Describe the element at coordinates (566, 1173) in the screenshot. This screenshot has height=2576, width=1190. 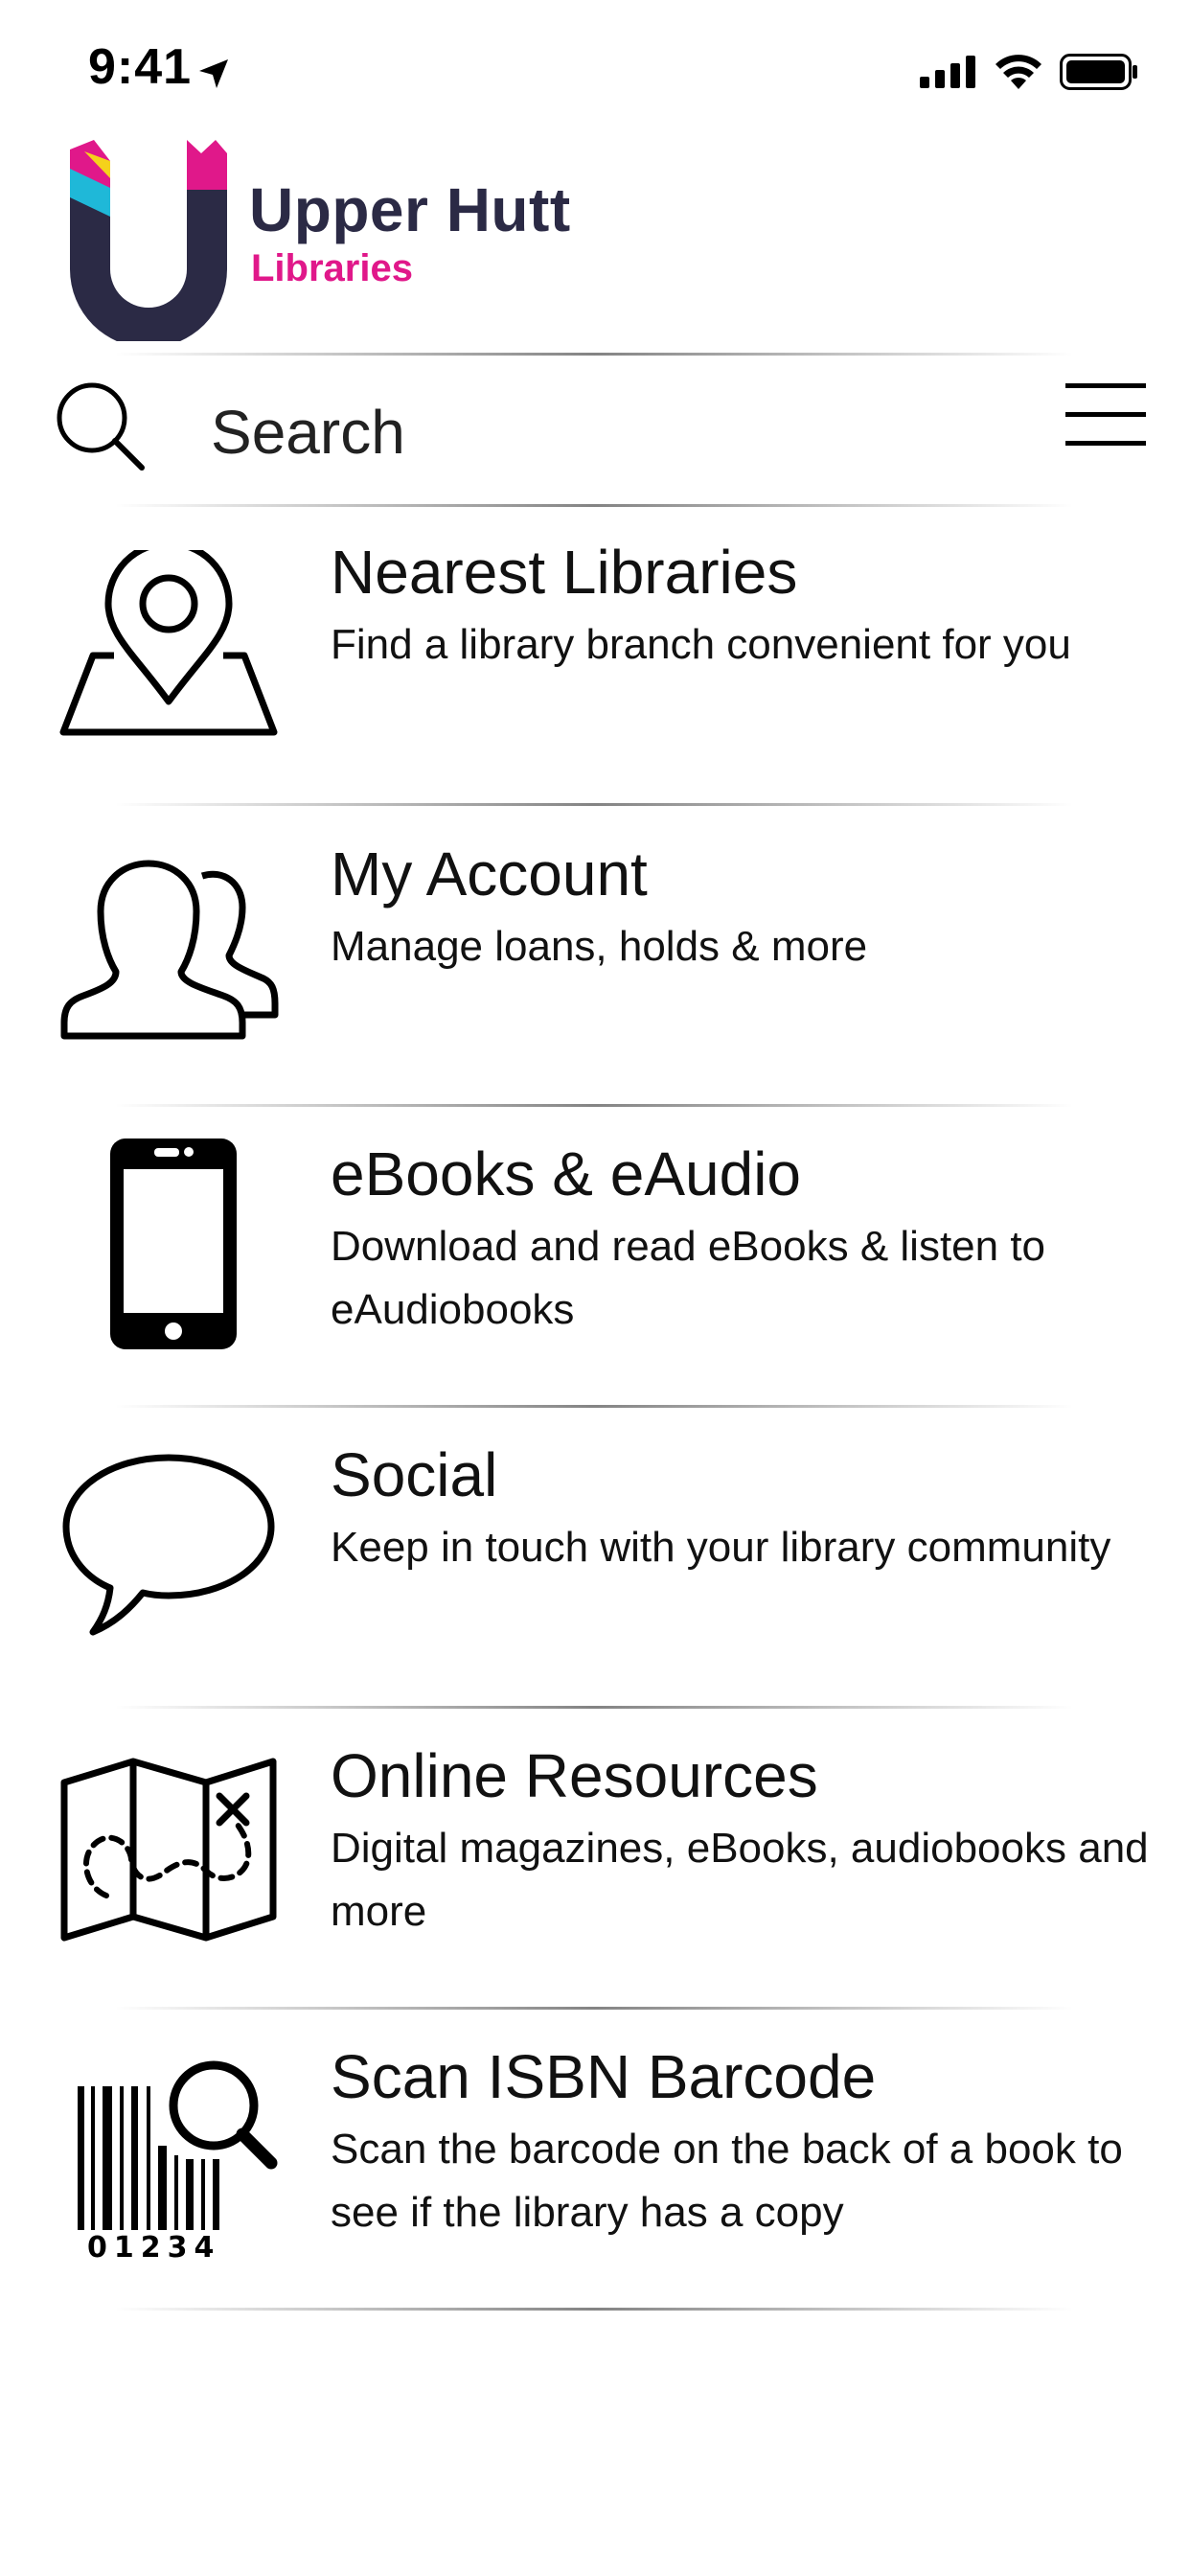
I see `item-title: eBooks & eAudio` at that location.